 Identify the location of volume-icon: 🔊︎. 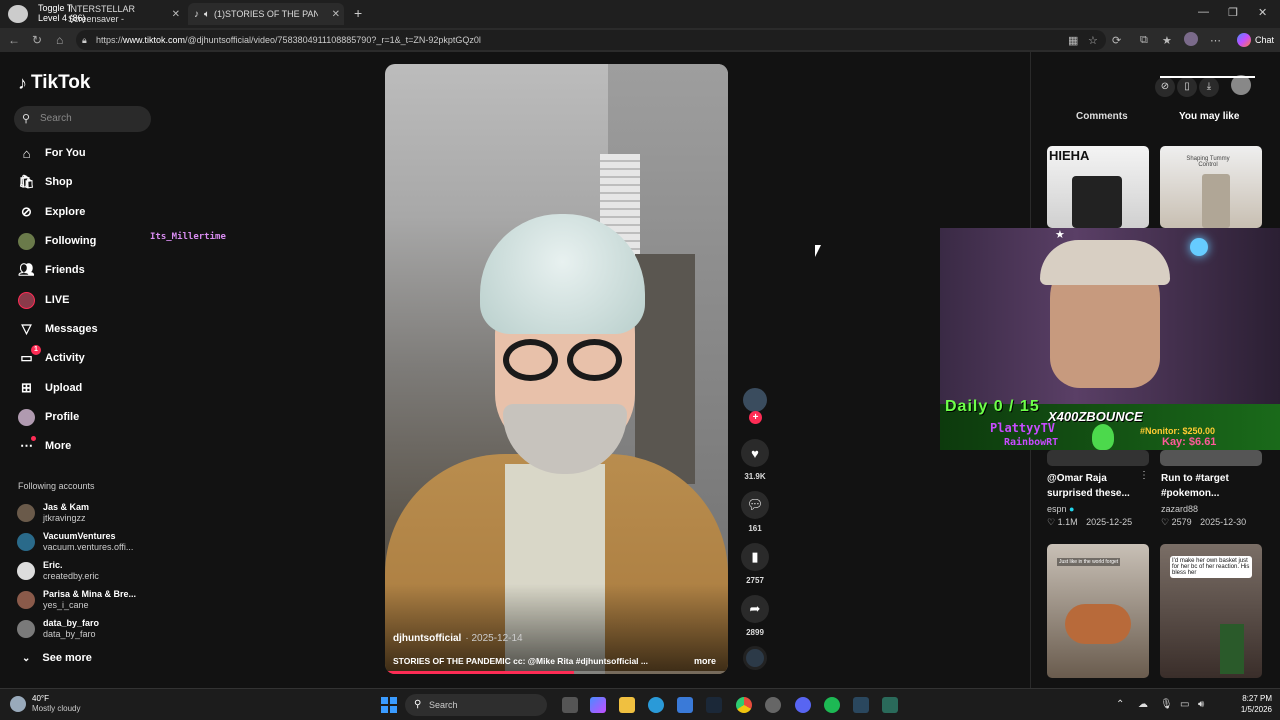
(1201, 704).